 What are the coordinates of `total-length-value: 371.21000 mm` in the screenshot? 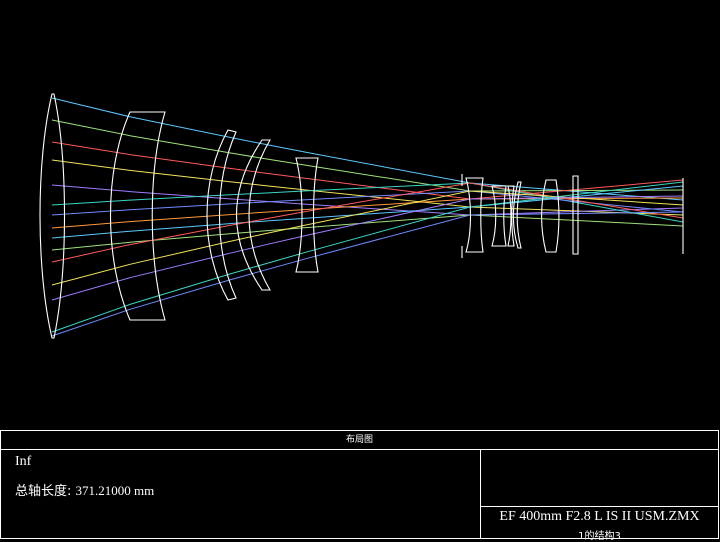 It's located at (115, 490).